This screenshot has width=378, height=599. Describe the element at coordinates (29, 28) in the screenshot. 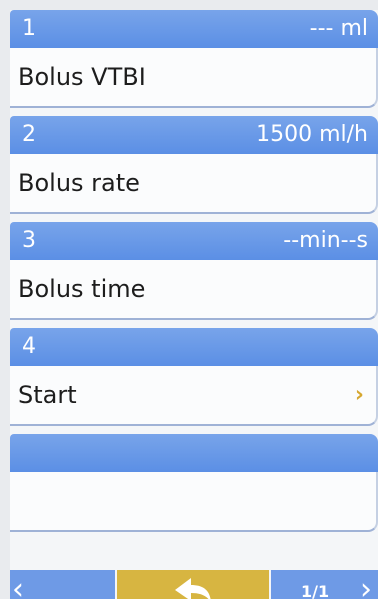

I see `item-number: 1` at that location.